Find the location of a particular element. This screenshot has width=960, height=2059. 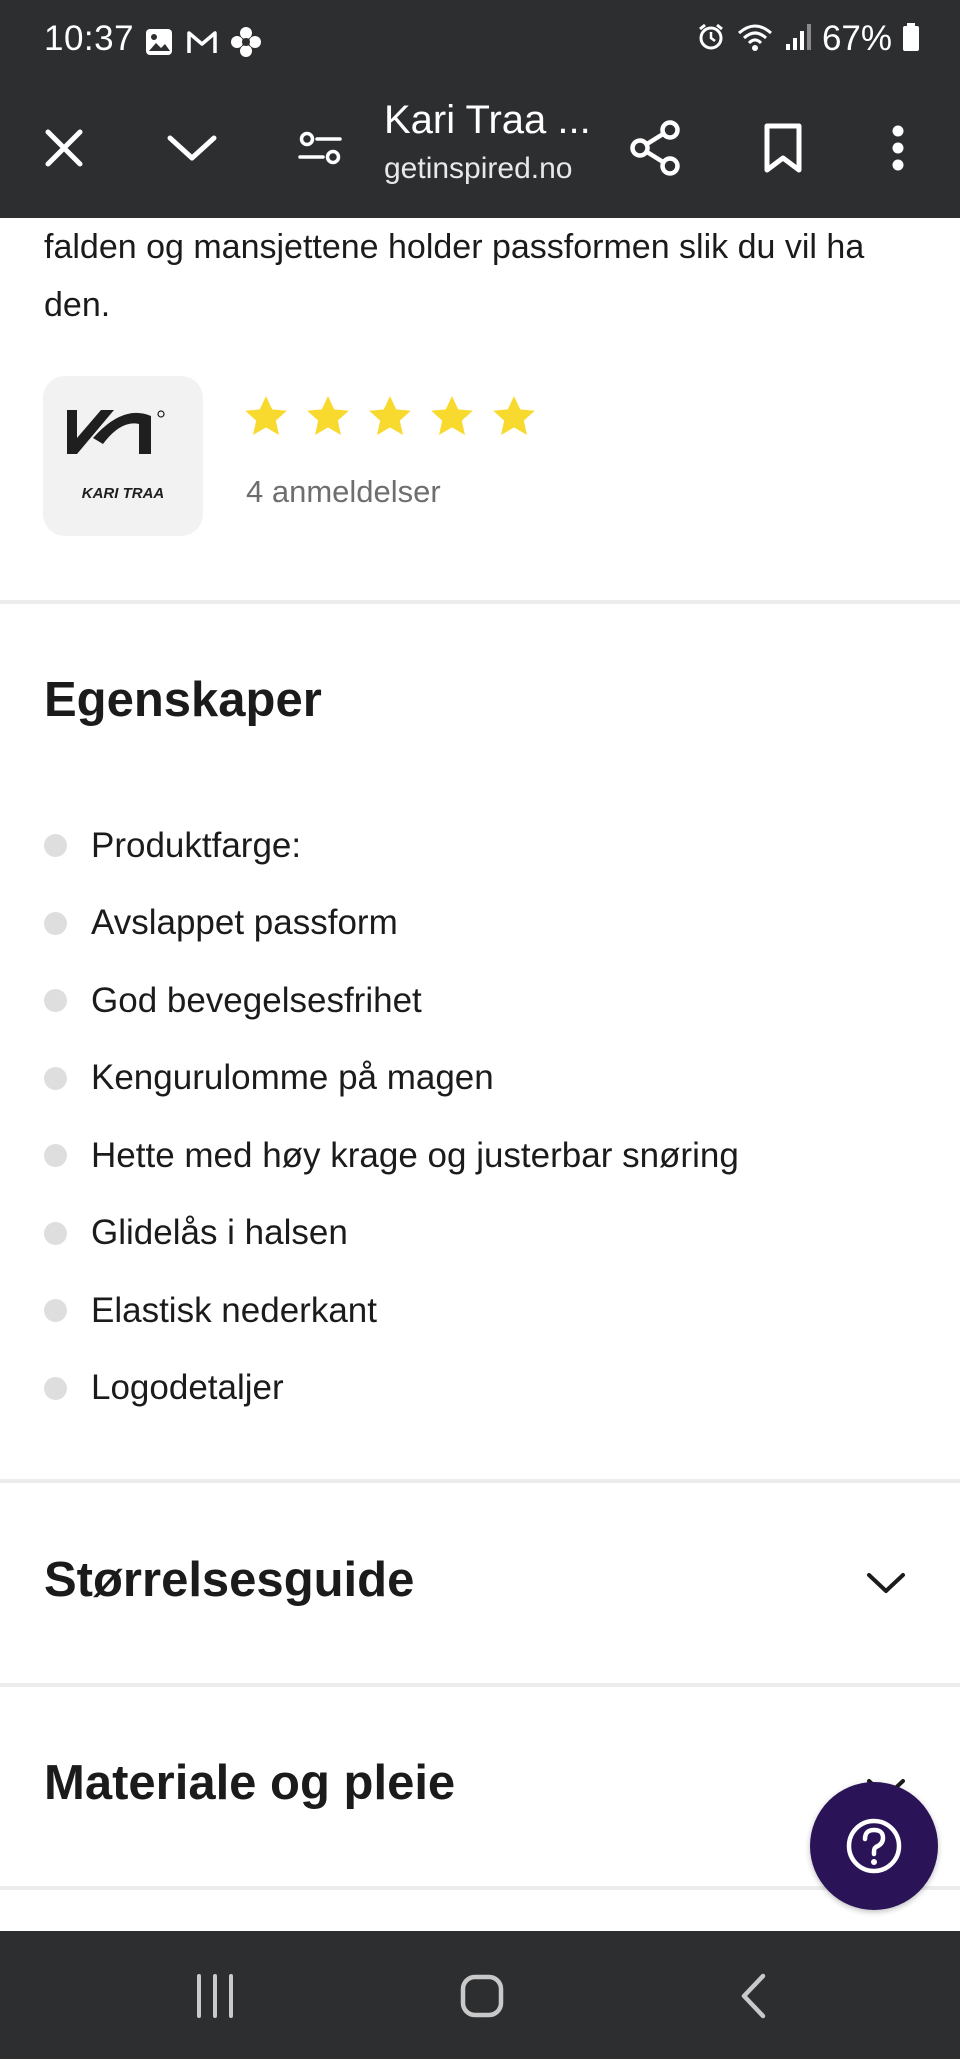

gallery-icon is located at coordinates (159, 44).